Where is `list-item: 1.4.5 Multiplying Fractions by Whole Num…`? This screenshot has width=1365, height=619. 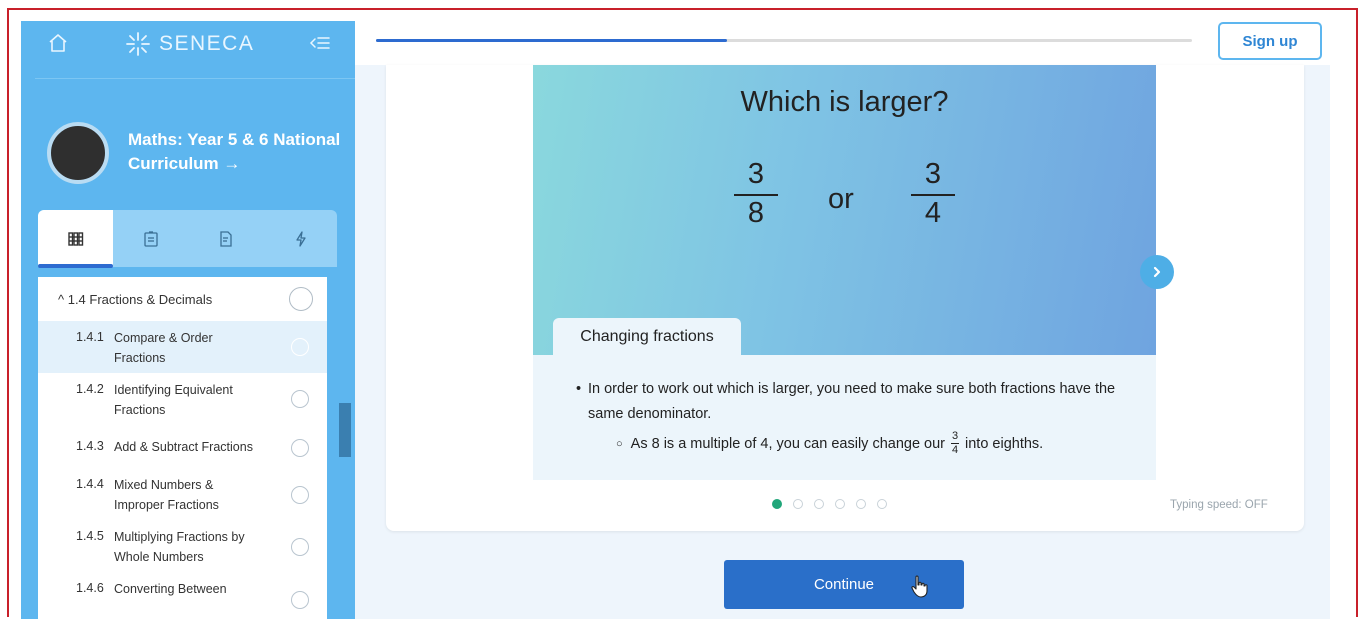
list-item: 1.4.5 Multiplying Fractions by Whole Num… is located at coordinates (182, 547).